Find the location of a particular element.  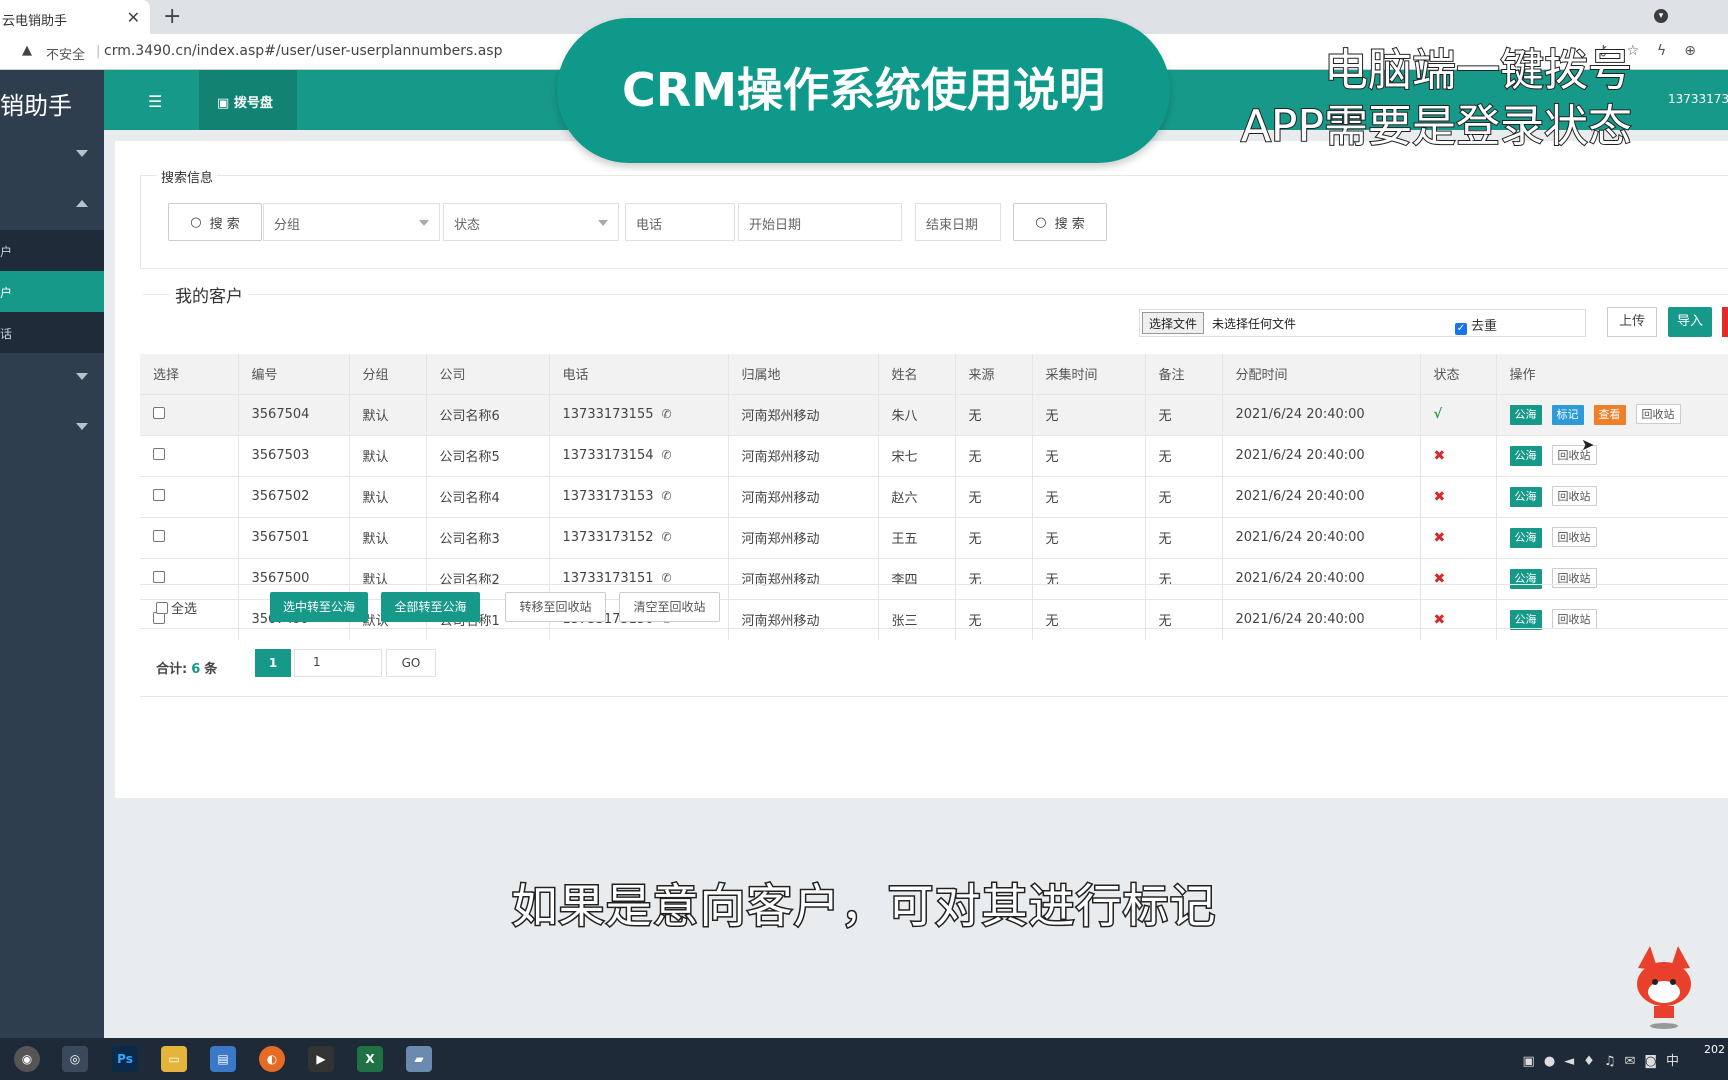

delete-button is located at coordinates (1725, 322).